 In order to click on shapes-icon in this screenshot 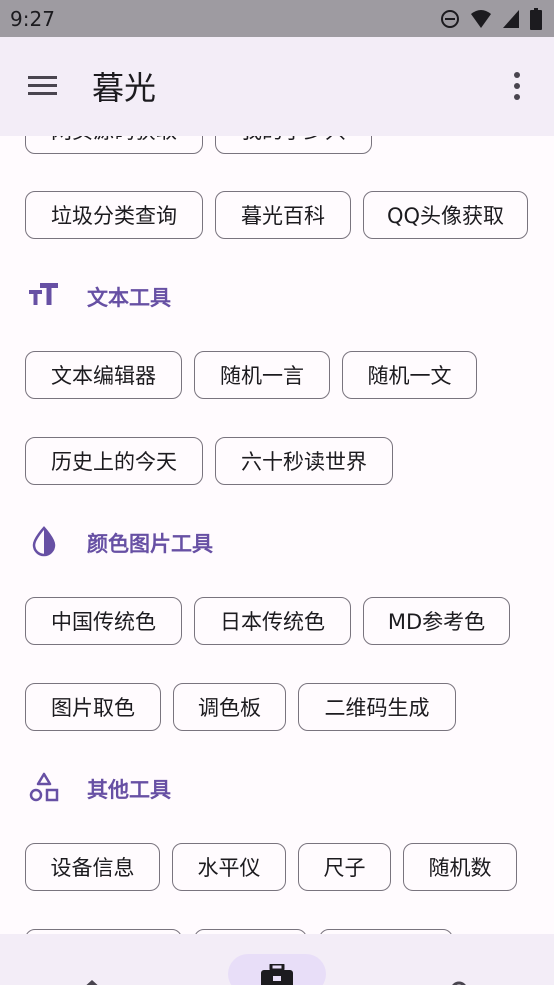, I will do `click(44, 787)`.